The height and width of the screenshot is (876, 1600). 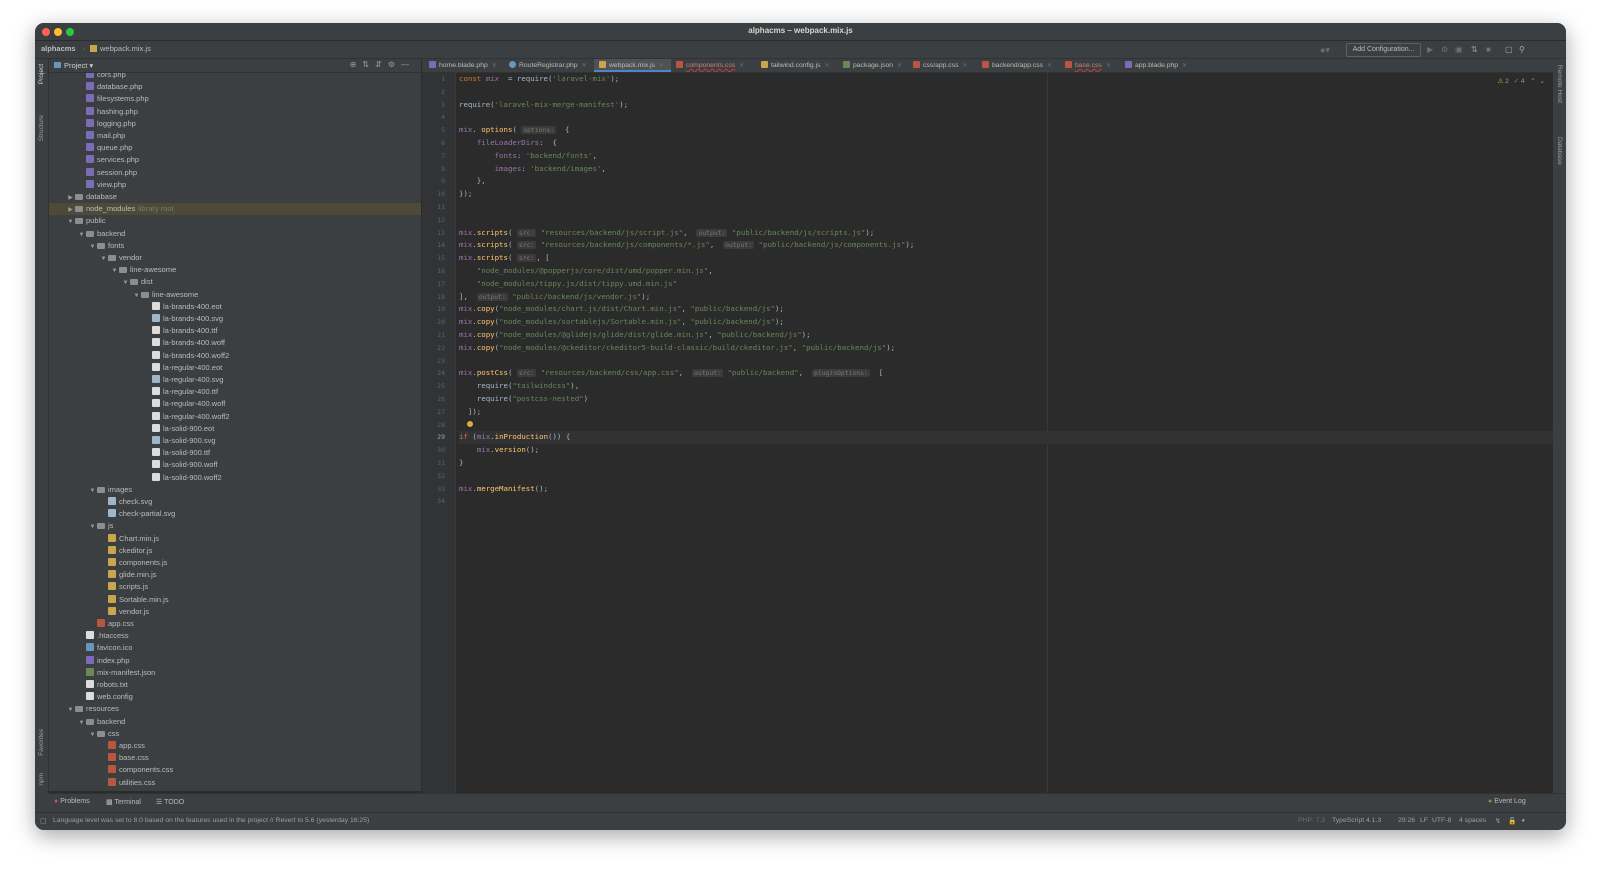 I want to click on code-line: require("tailwindcss"),, so click(x=1006, y=386).